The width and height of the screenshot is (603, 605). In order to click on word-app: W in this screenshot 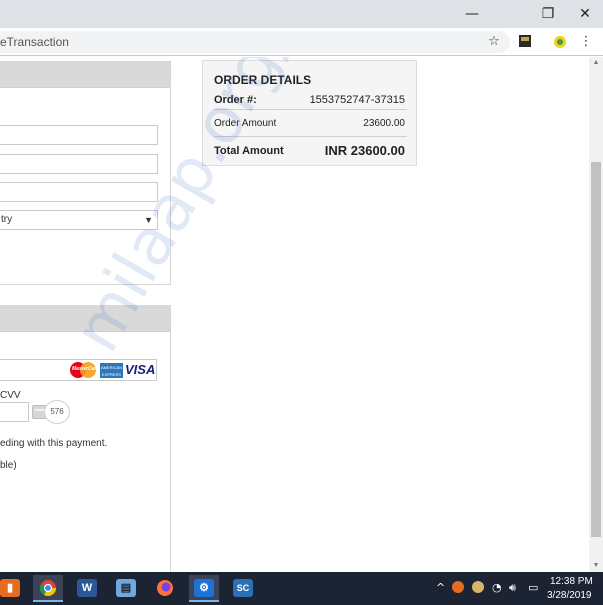, I will do `click(87, 588)`.